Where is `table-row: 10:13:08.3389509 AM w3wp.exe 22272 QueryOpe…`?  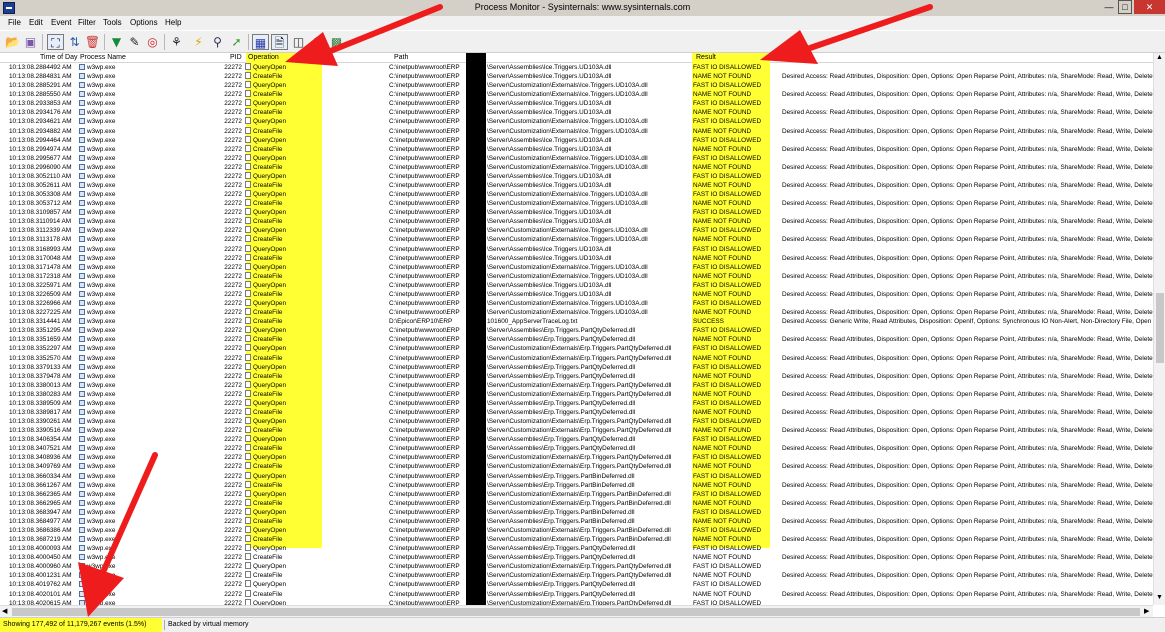 table-row: 10:13:08.3389509 AM w3wp.exe 22272 QueryOpe… is located at coordinates (576, 403).